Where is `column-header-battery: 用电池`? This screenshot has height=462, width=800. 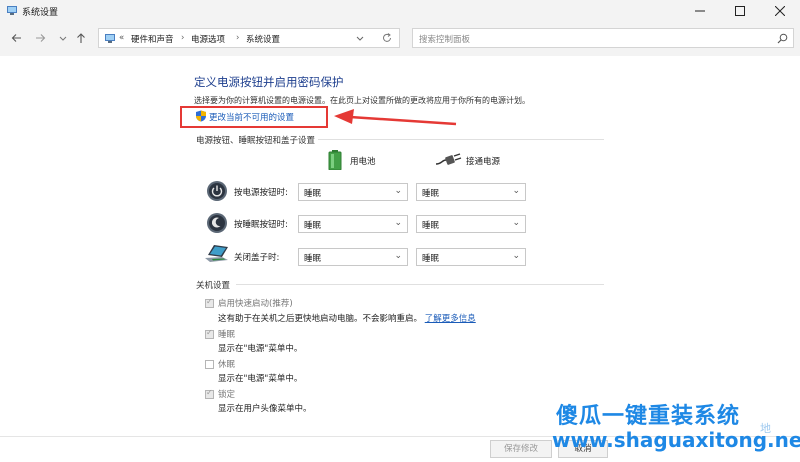
column-header-battery: 用电池 is located at coordinates (363, 162).